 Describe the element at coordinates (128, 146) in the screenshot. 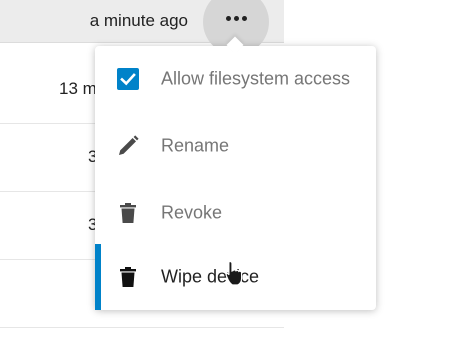

I see `pencil-icon` at that location.